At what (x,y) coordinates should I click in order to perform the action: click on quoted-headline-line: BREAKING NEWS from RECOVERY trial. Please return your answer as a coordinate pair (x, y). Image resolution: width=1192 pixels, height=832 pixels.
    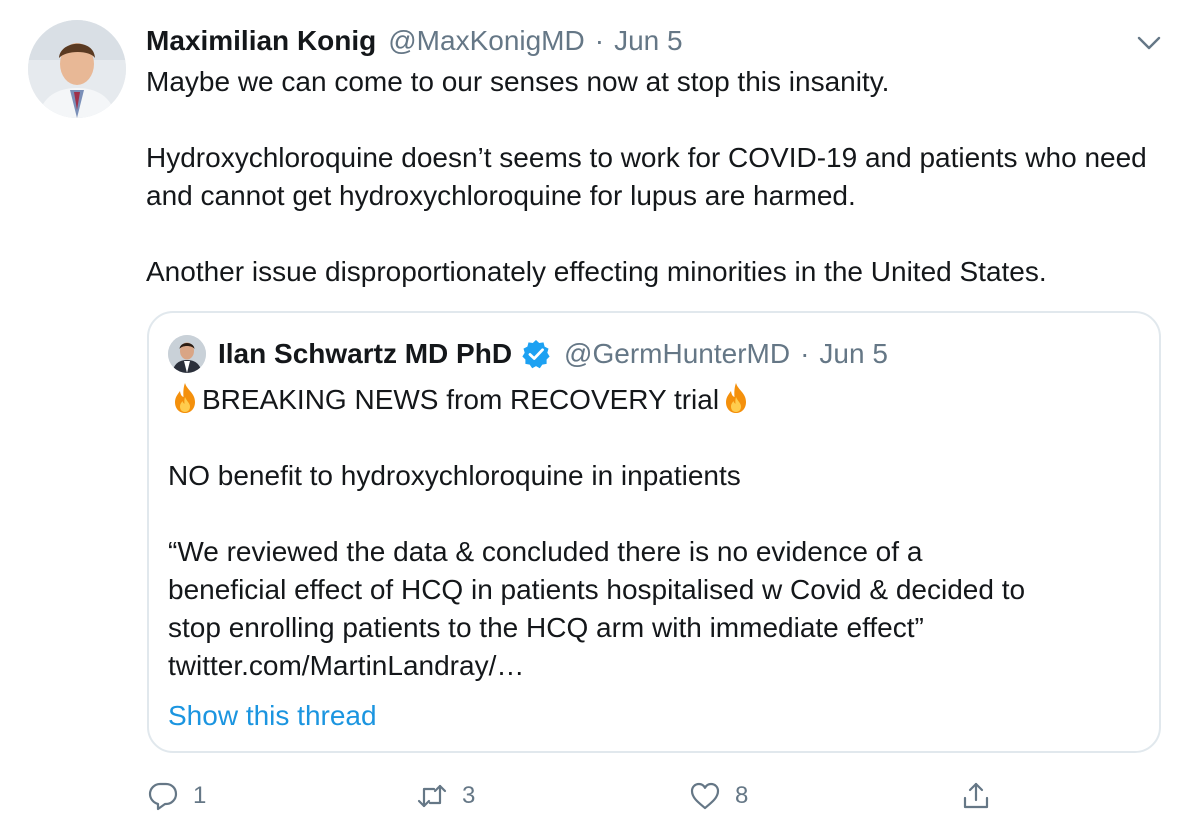
    Looking at the image, I should click on (658, 400).